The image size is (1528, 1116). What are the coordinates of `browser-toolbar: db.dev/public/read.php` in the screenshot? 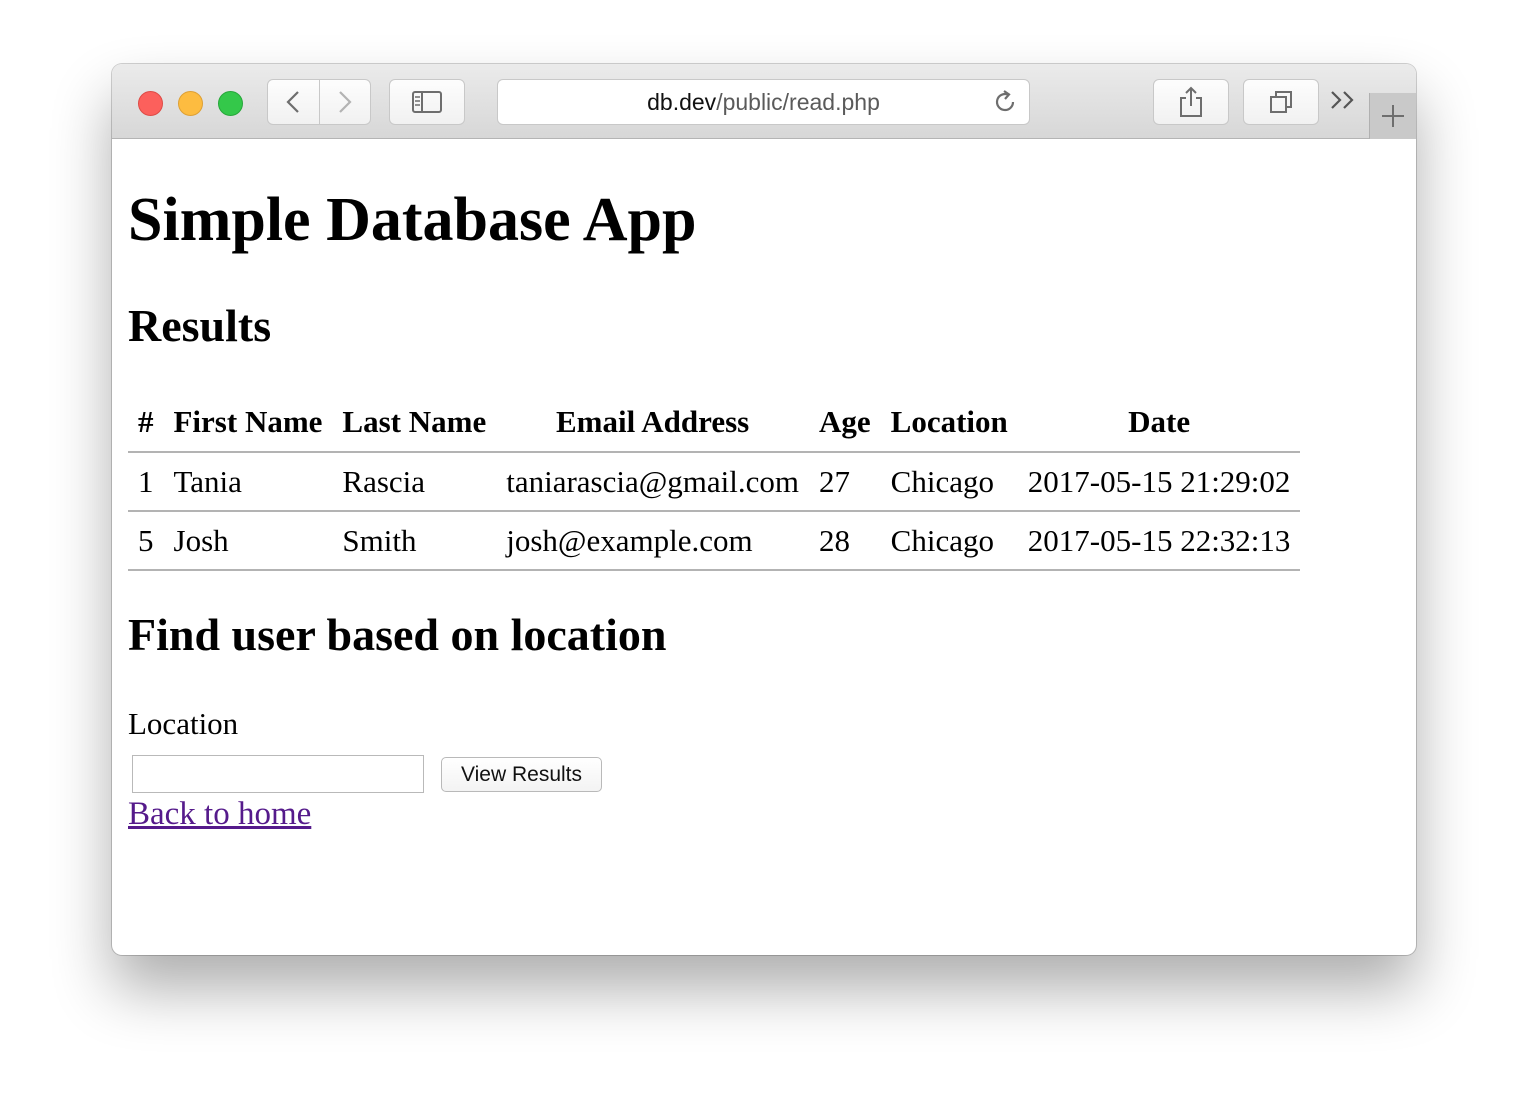 It's located at (764, 101).